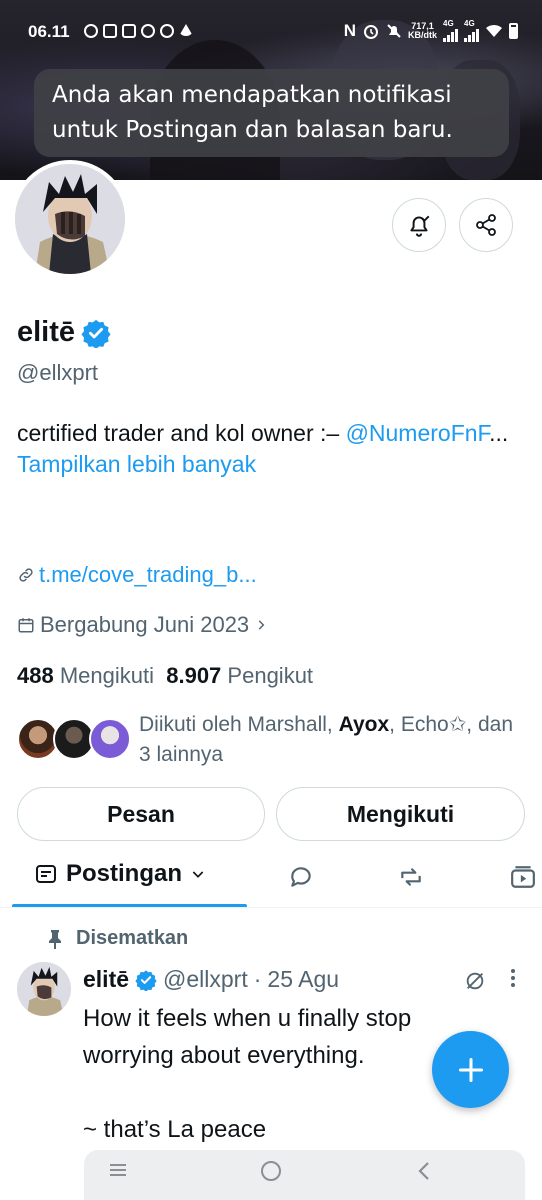 This screenshot has width=542, height=1200. Describe the element at coordinates (494, 30) in the screenshot. I see `wifi-icon` at that location.